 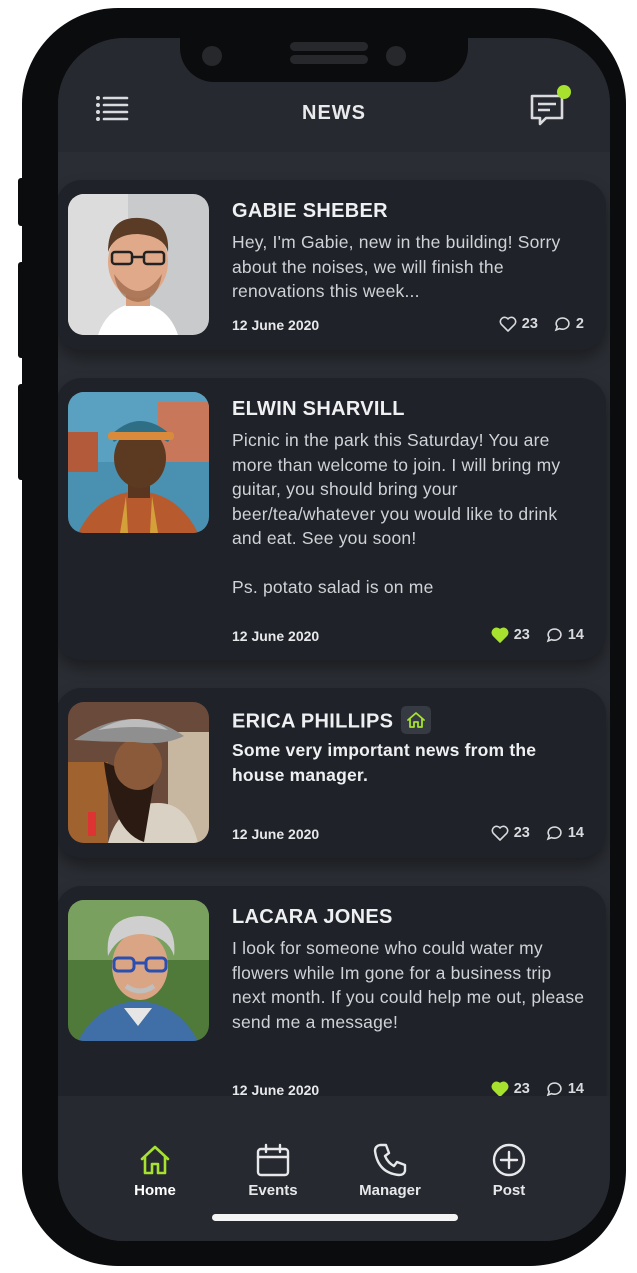 I want to click on house-manager-badge, so click(x=416, y=720).